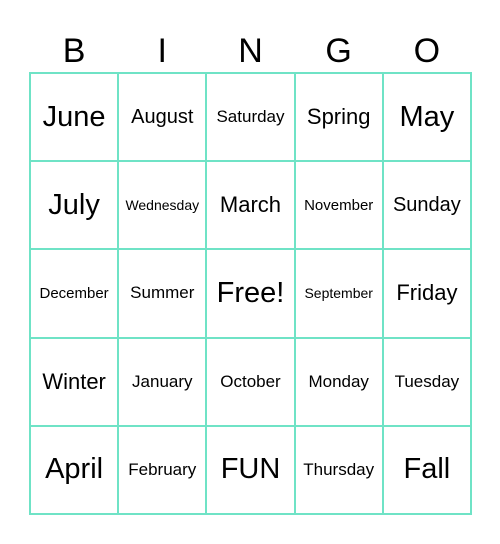 Image resolution: width=500 pixels, height=544 pixels. I want to click on header-letter-o: O, so click(427, 51).